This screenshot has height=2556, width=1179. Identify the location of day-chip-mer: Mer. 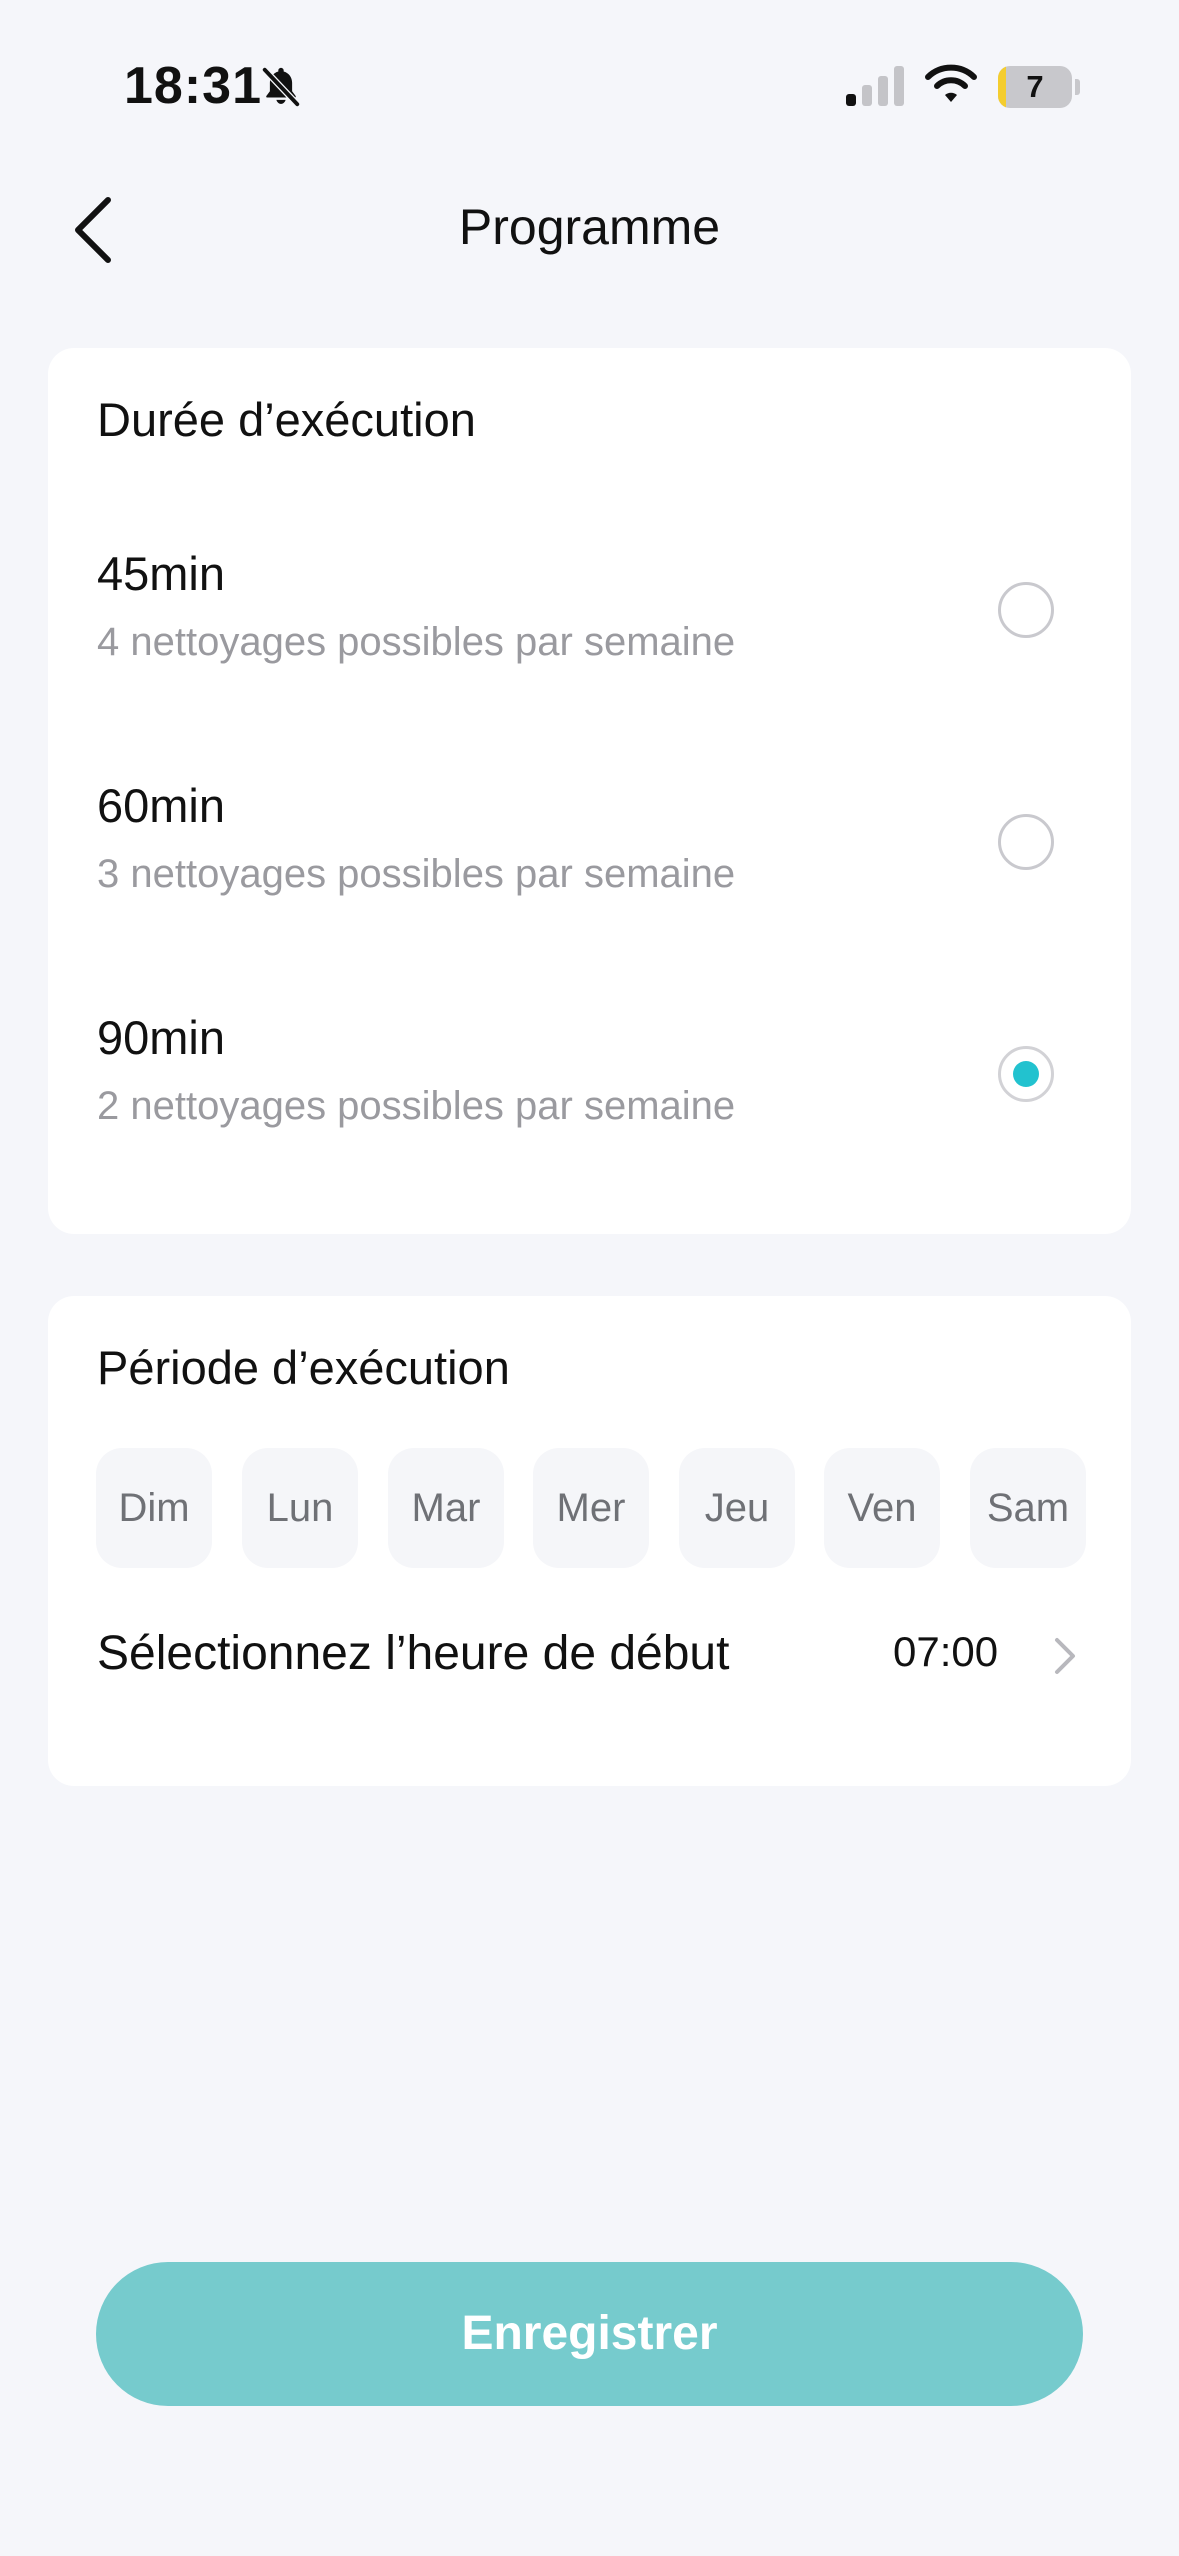
(591, 1508).